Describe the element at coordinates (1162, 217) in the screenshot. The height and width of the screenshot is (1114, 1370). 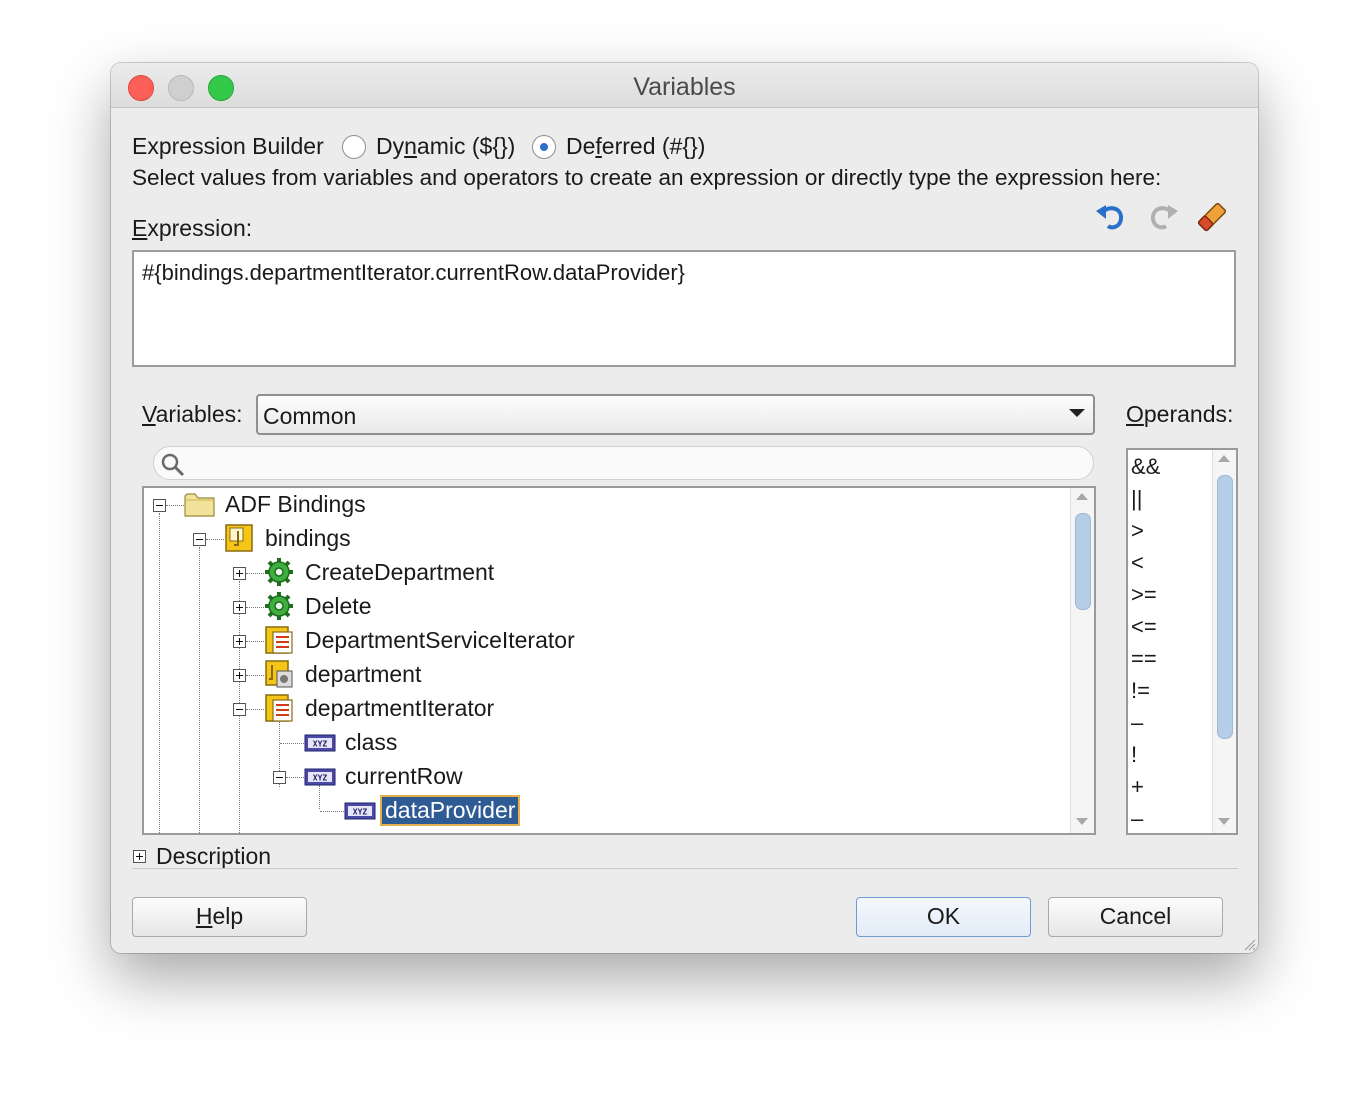
I see `redo-icon` at that location.